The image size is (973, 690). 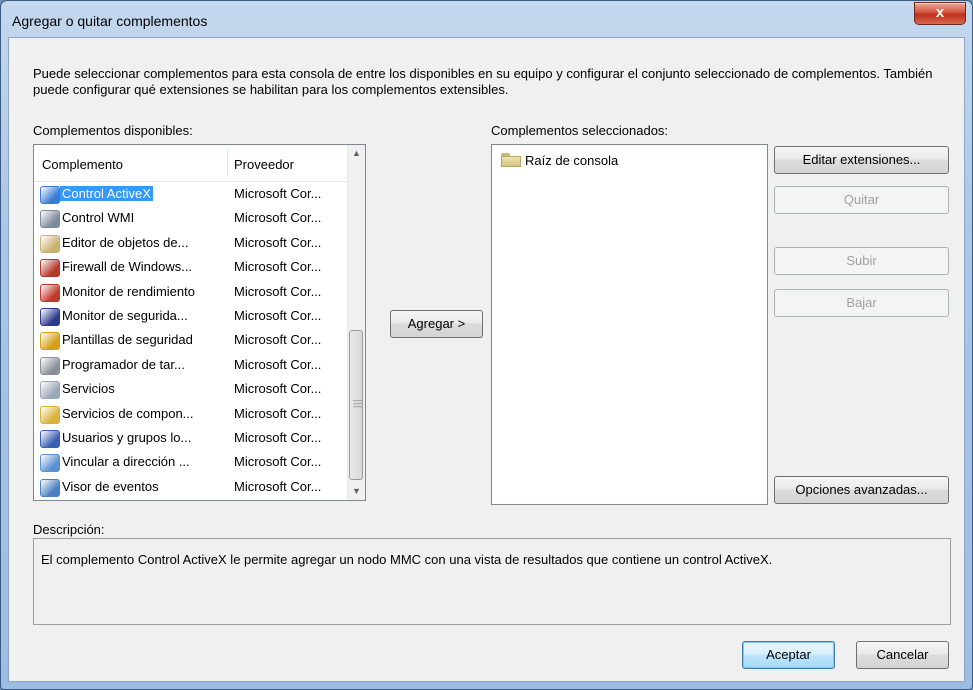 I want to click on snapin-name: Visor de eventos, so click(x=110, y=486).